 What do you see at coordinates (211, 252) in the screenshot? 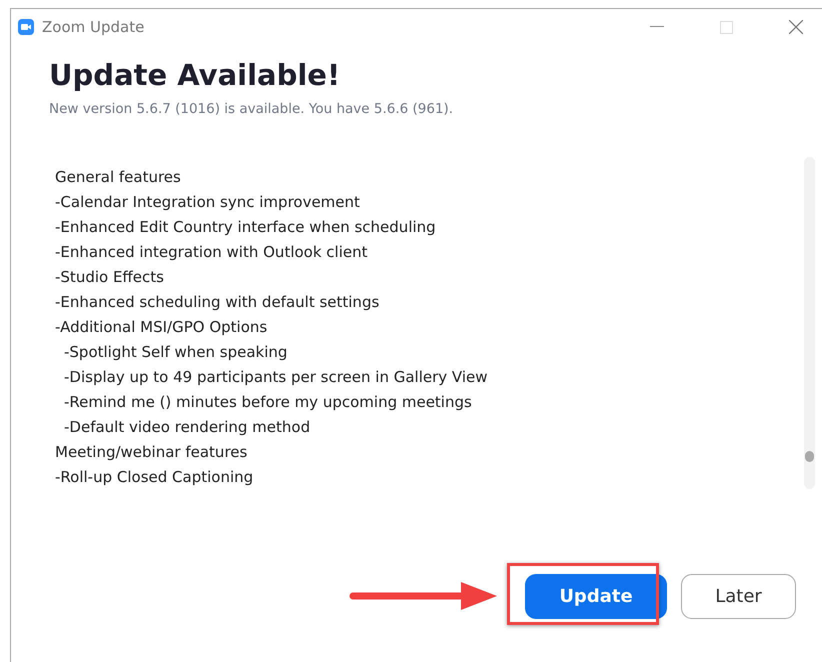
I see `release-note: -Enhanced integration with Outlook client` at bounding box center [211, 252].